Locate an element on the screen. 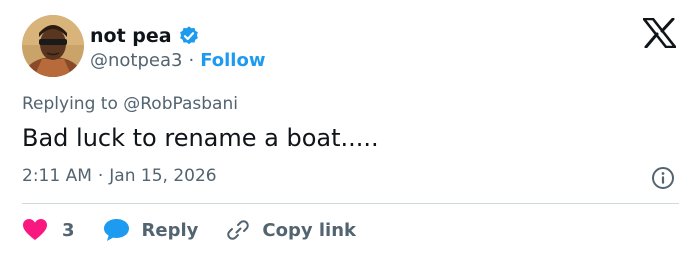 Image resolution: width=700 pixels, height=256 pixels. avatar is located at coordinates (53, 46).